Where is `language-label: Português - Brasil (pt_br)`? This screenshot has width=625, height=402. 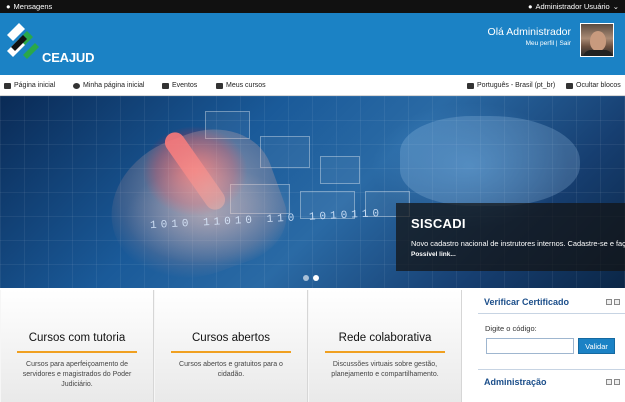
language-label: Português - Brasil (pt_br) is located at coordinates (516, 85).